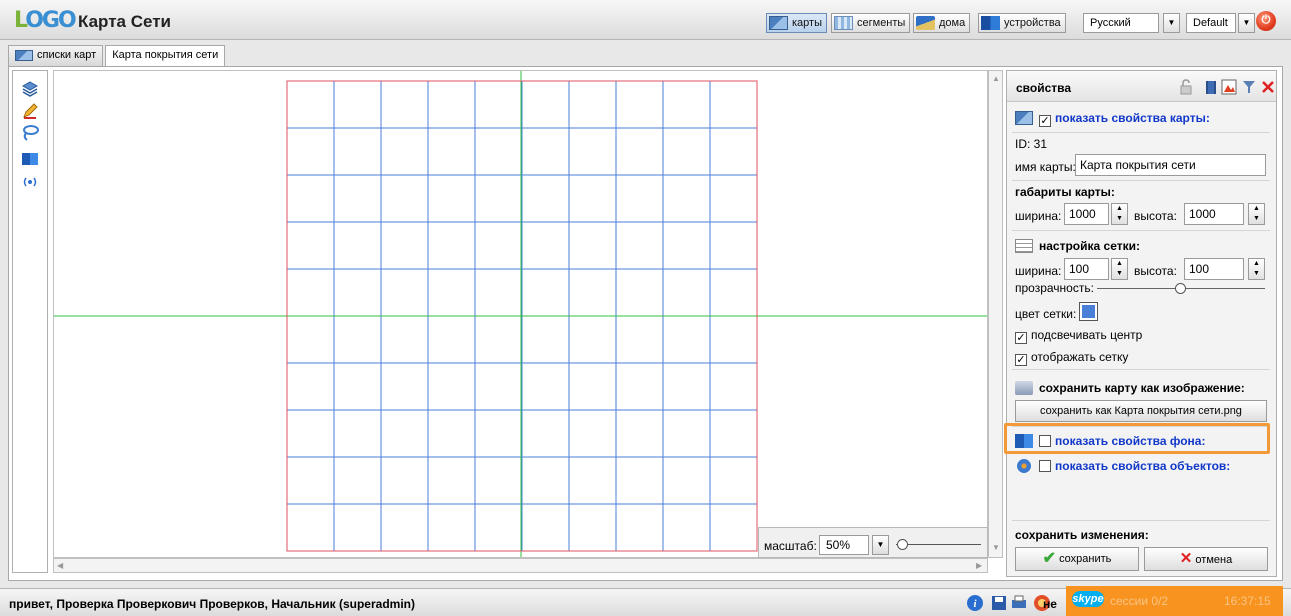 Image resolution: width=1291 pixels, height=616 pixels. I want to click on zoom-select: 50%, so click(844, 545).